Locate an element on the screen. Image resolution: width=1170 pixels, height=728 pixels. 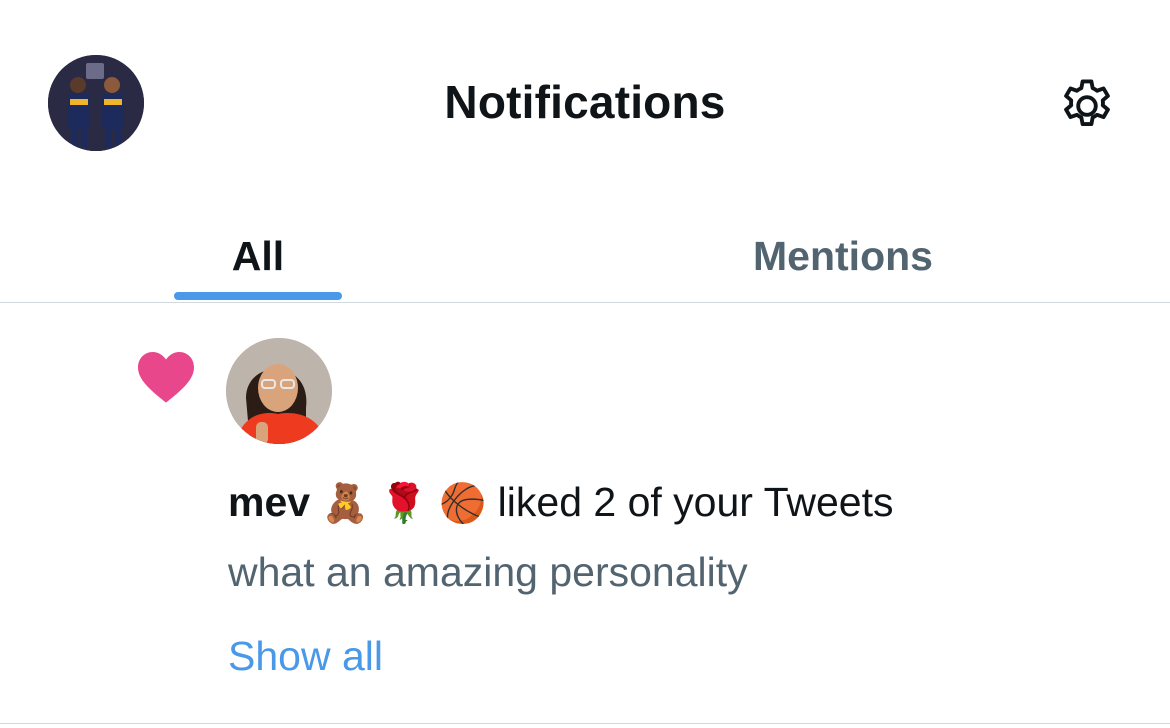
teddy-bear-emoji: 🧸 is located at coordinates (345, 503).